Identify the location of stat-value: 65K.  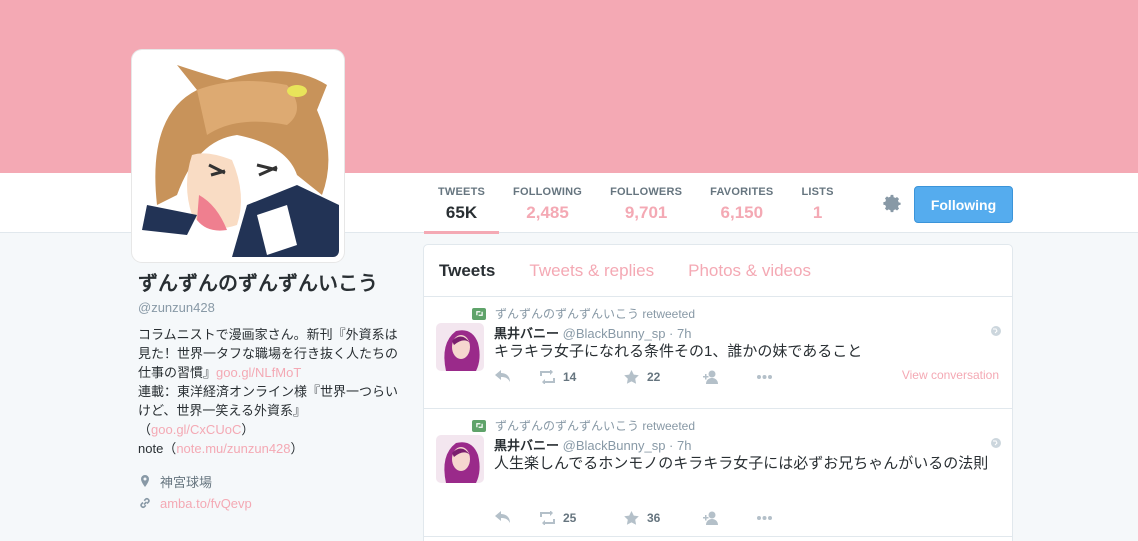
(461, 212).